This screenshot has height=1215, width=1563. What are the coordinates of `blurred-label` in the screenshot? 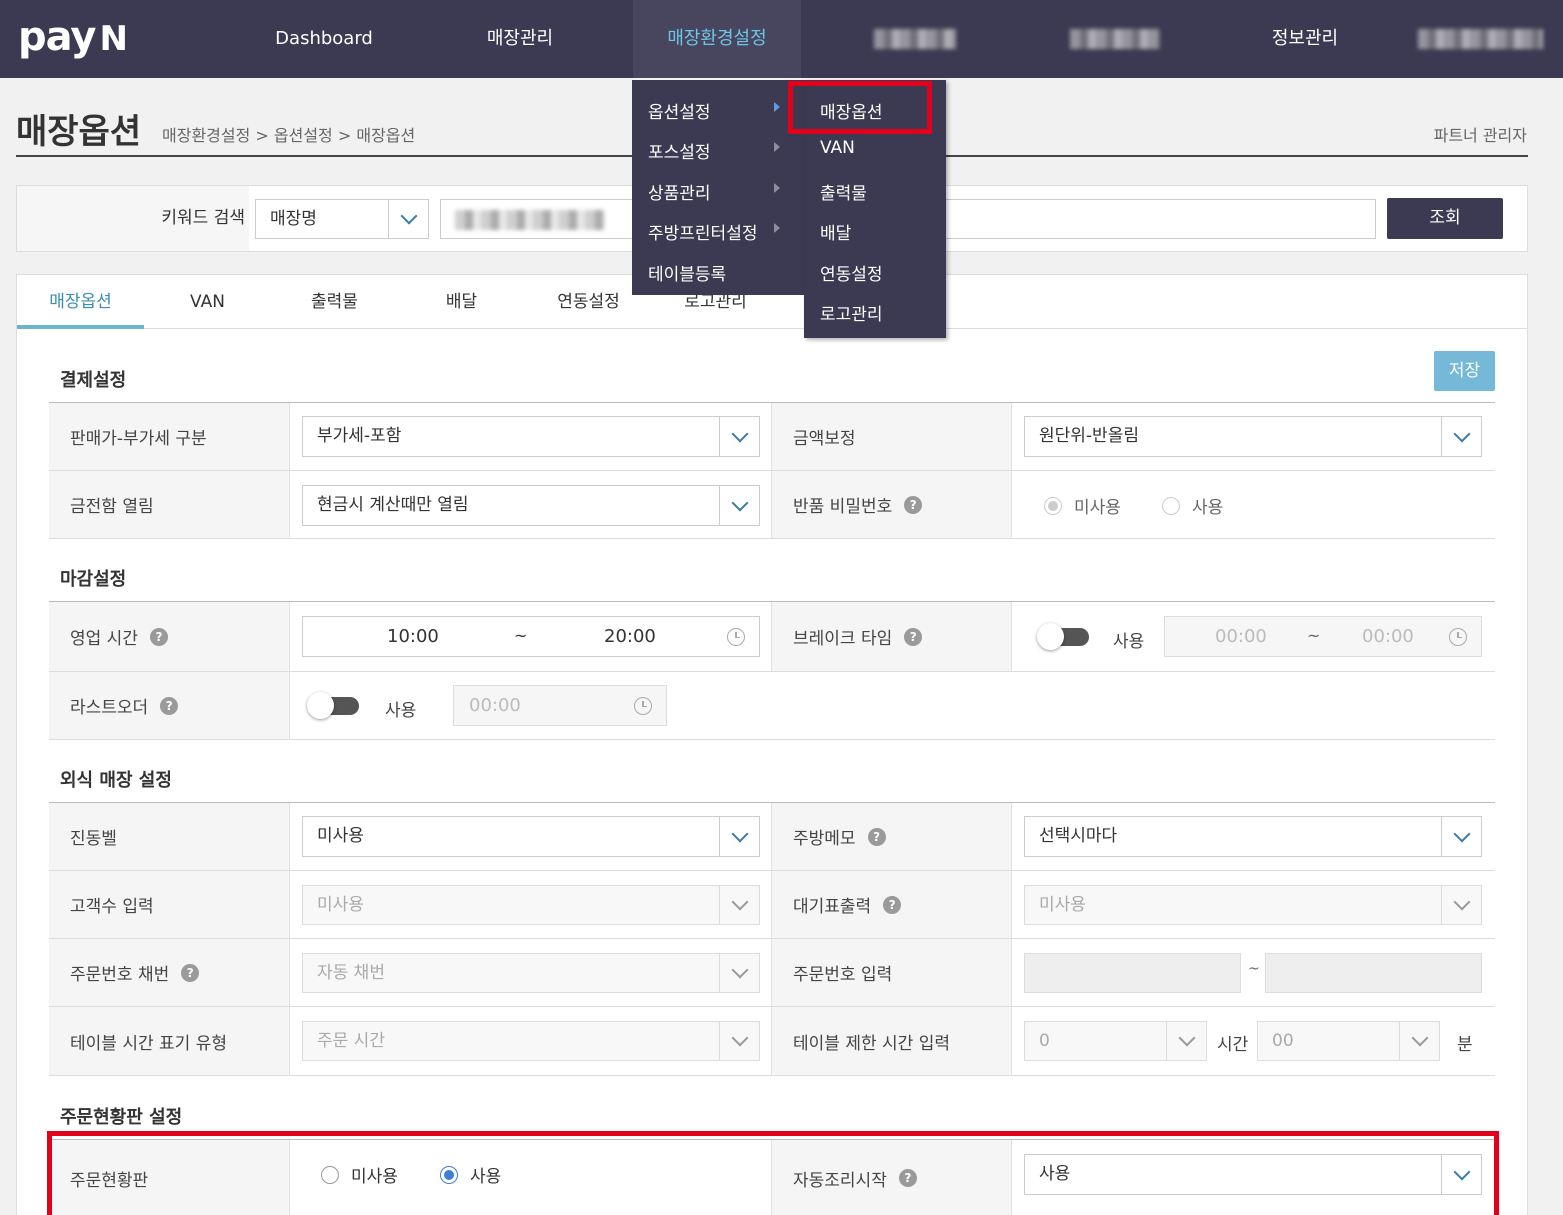 It's located at (915, 39).